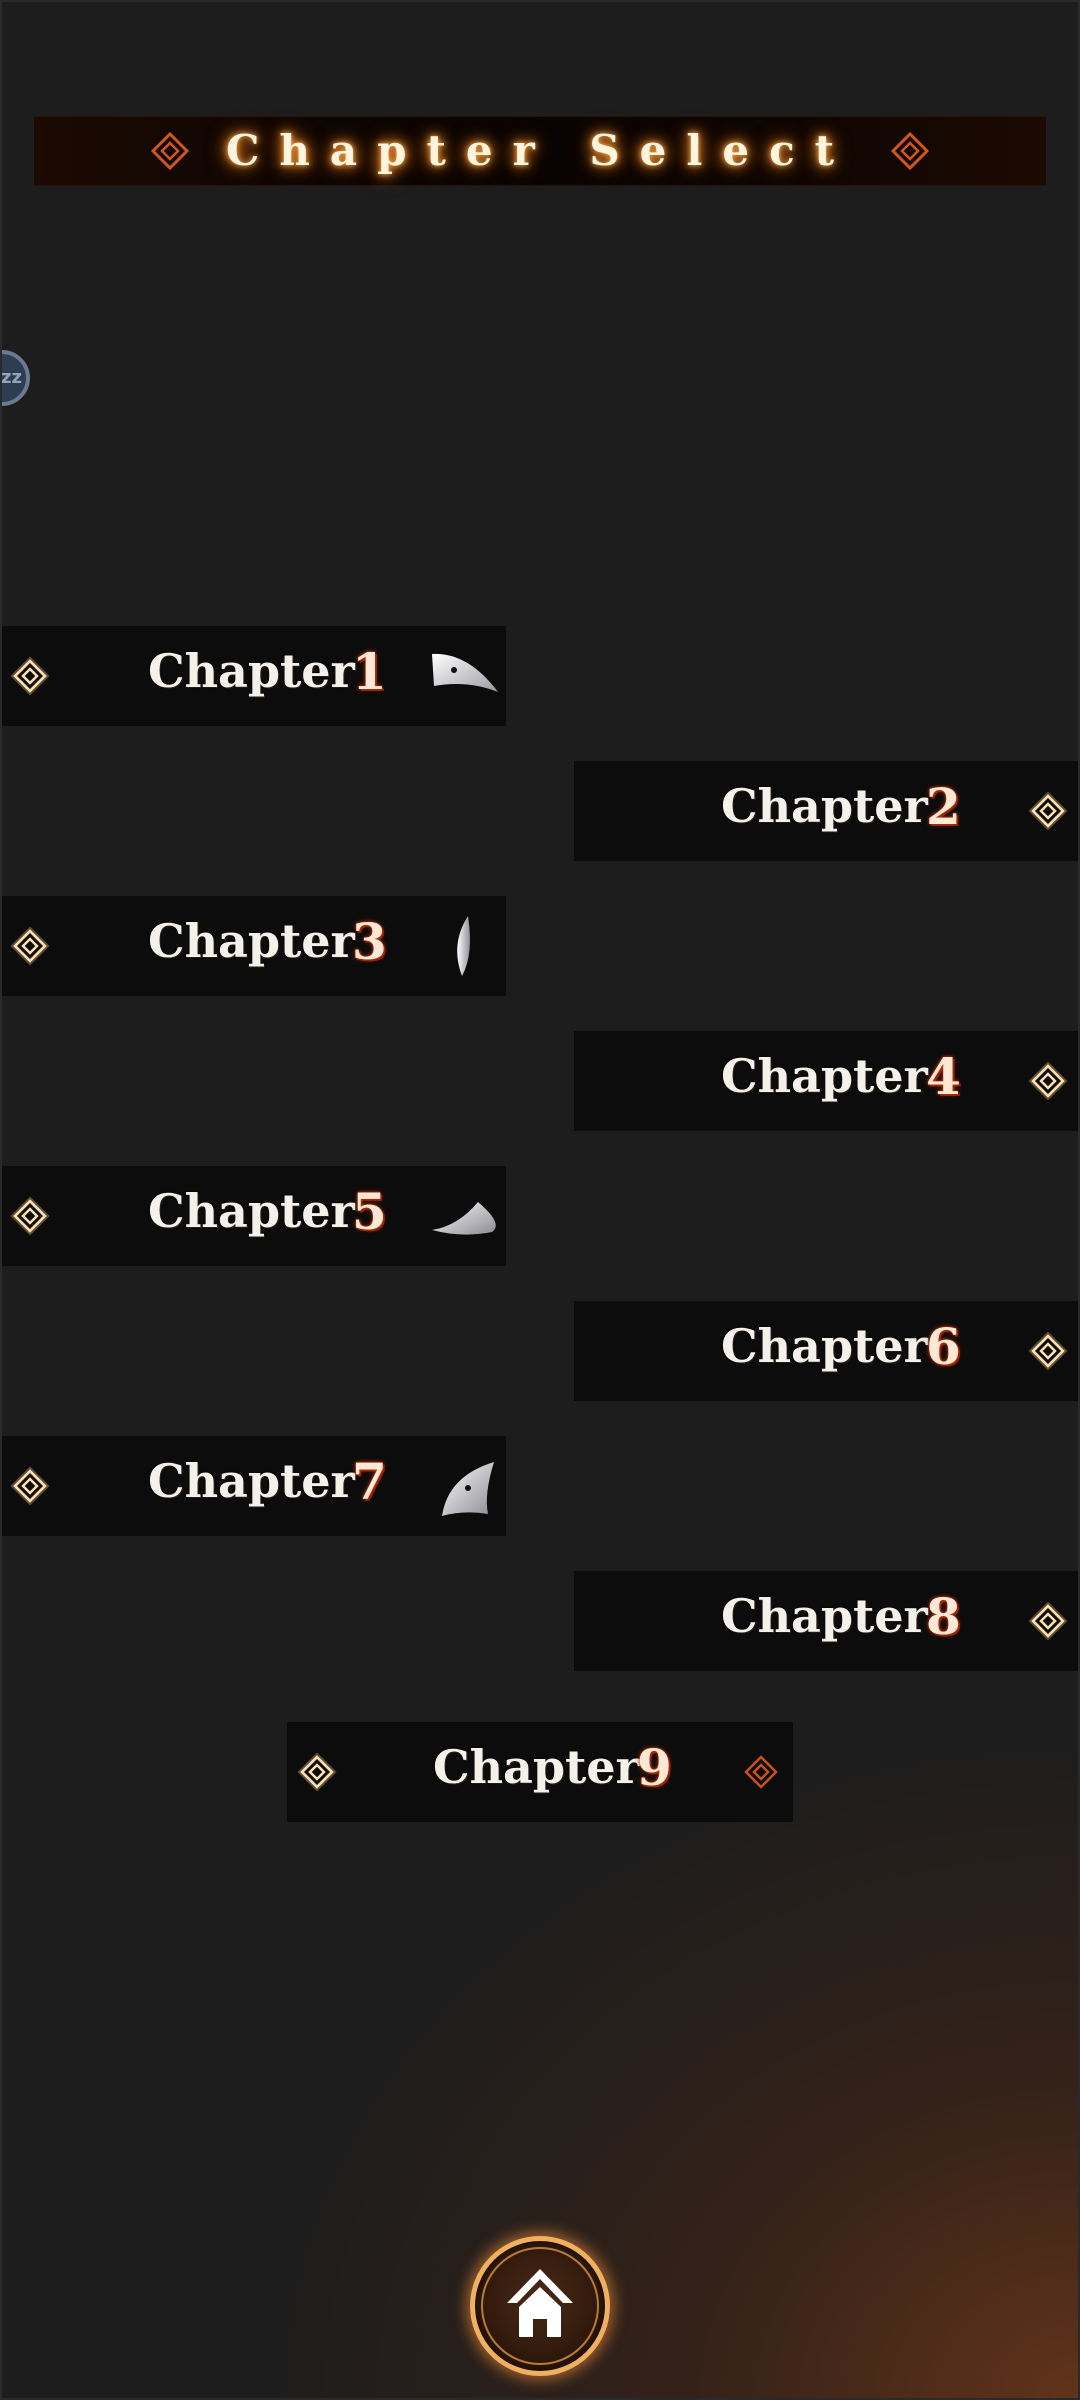  Describe the element at coordinates (943, 1616) in the screenshot. I see `chapter-number: 8` at that location.